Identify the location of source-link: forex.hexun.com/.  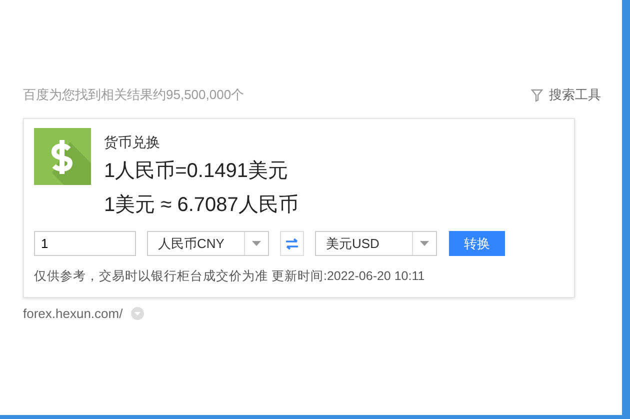
(73, 313).